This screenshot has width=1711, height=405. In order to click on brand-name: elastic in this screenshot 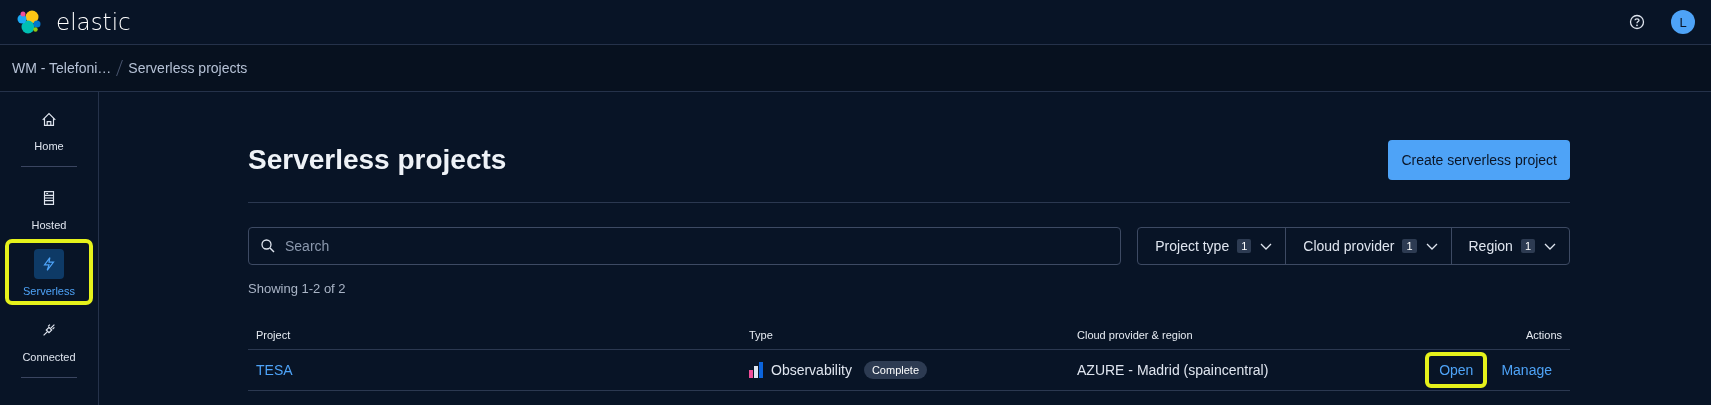, I will do `click(93, 22)`.